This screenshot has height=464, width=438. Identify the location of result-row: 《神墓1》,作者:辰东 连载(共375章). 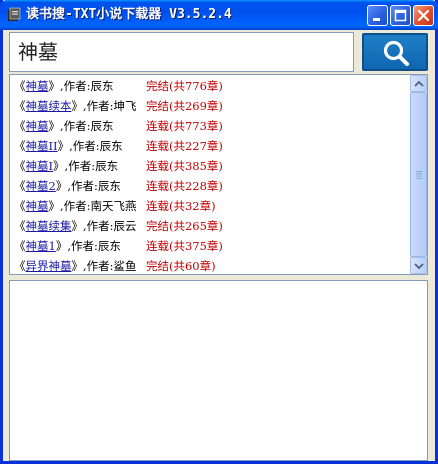
(212, 246).